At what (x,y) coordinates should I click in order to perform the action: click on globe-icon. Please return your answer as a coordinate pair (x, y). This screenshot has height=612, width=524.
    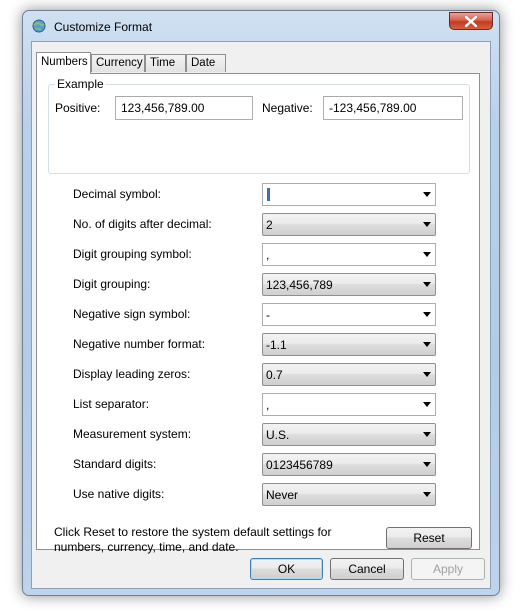
    Looking at the image, I should click on (39, 26).